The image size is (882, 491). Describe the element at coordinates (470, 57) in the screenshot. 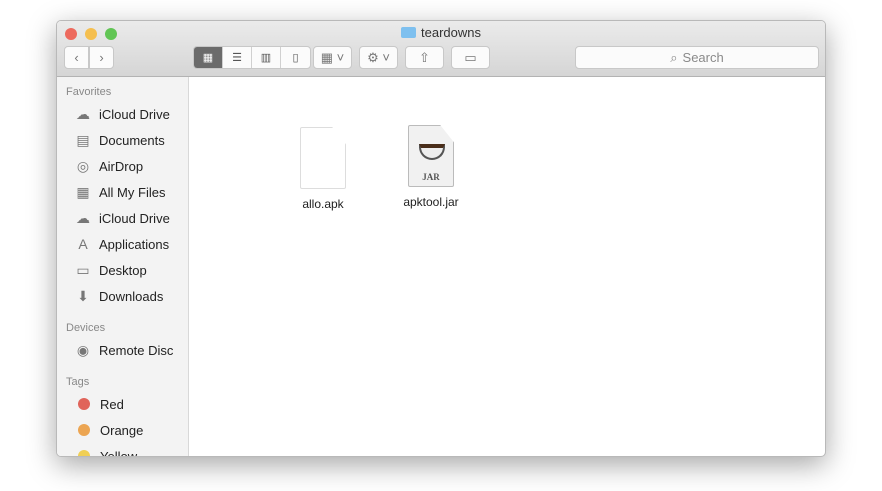

I see `tags-button: ▭` at that location.